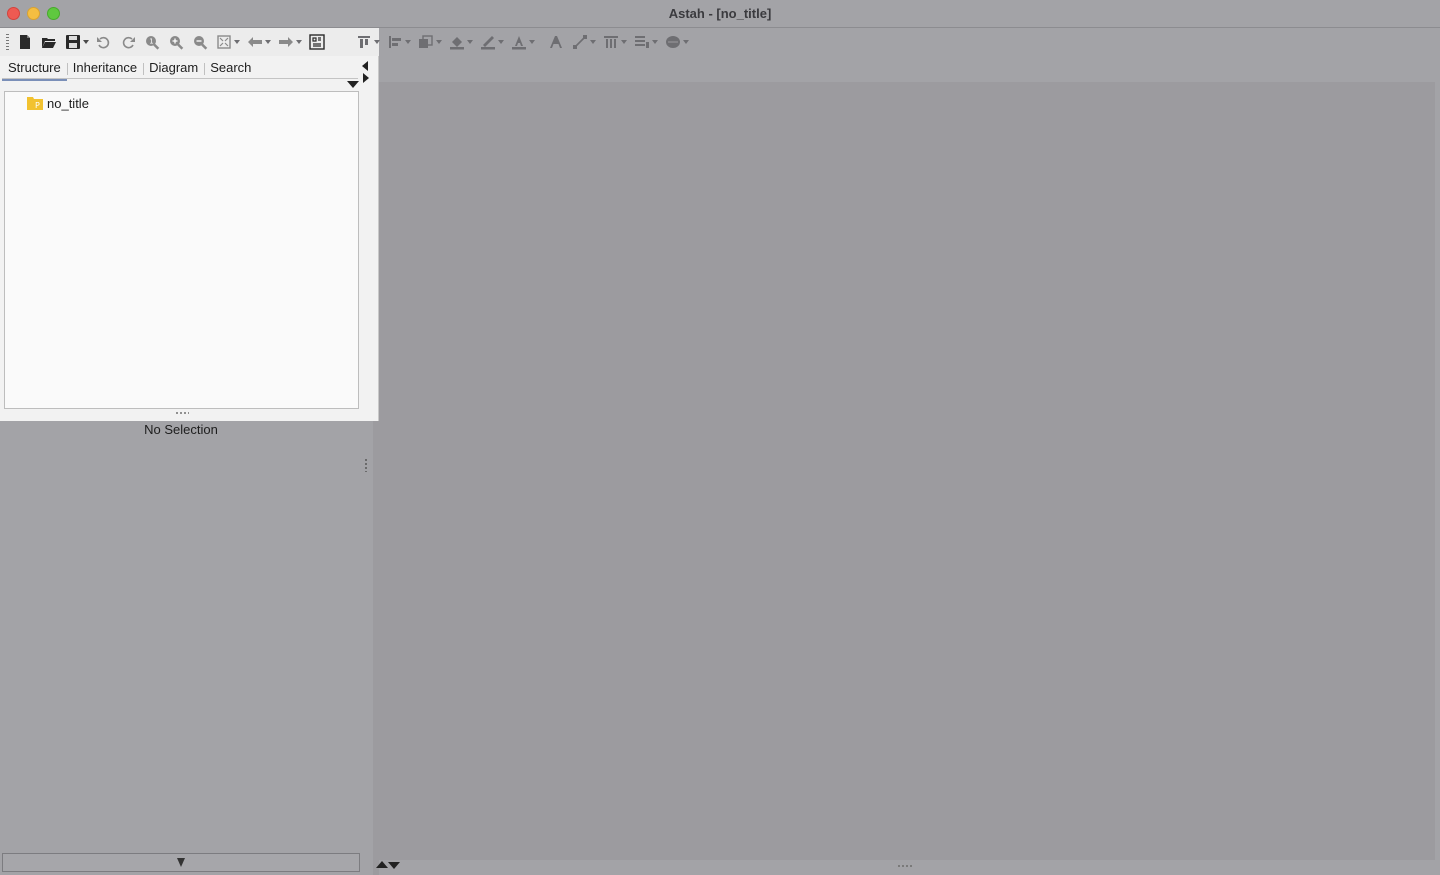 The height and width of the screenshot is (875, 1440). What do you see at coordinates (86, 42) in the screenshot?
I see `save-menu-arrow-icon` at bounding box center [86, 42].